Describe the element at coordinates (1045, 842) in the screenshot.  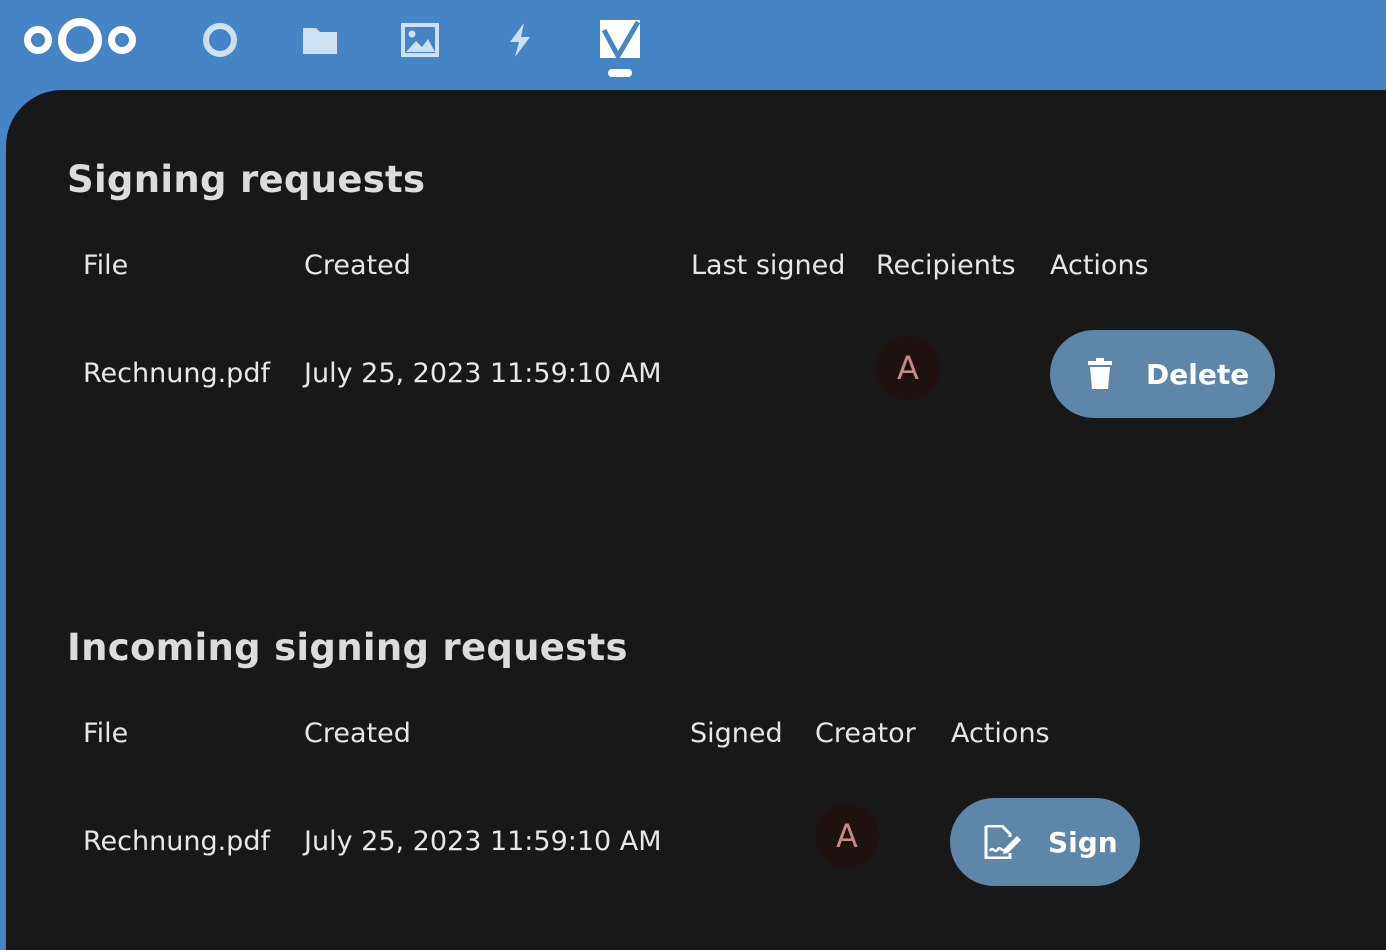
I see `sign-button: Sign` at that location.